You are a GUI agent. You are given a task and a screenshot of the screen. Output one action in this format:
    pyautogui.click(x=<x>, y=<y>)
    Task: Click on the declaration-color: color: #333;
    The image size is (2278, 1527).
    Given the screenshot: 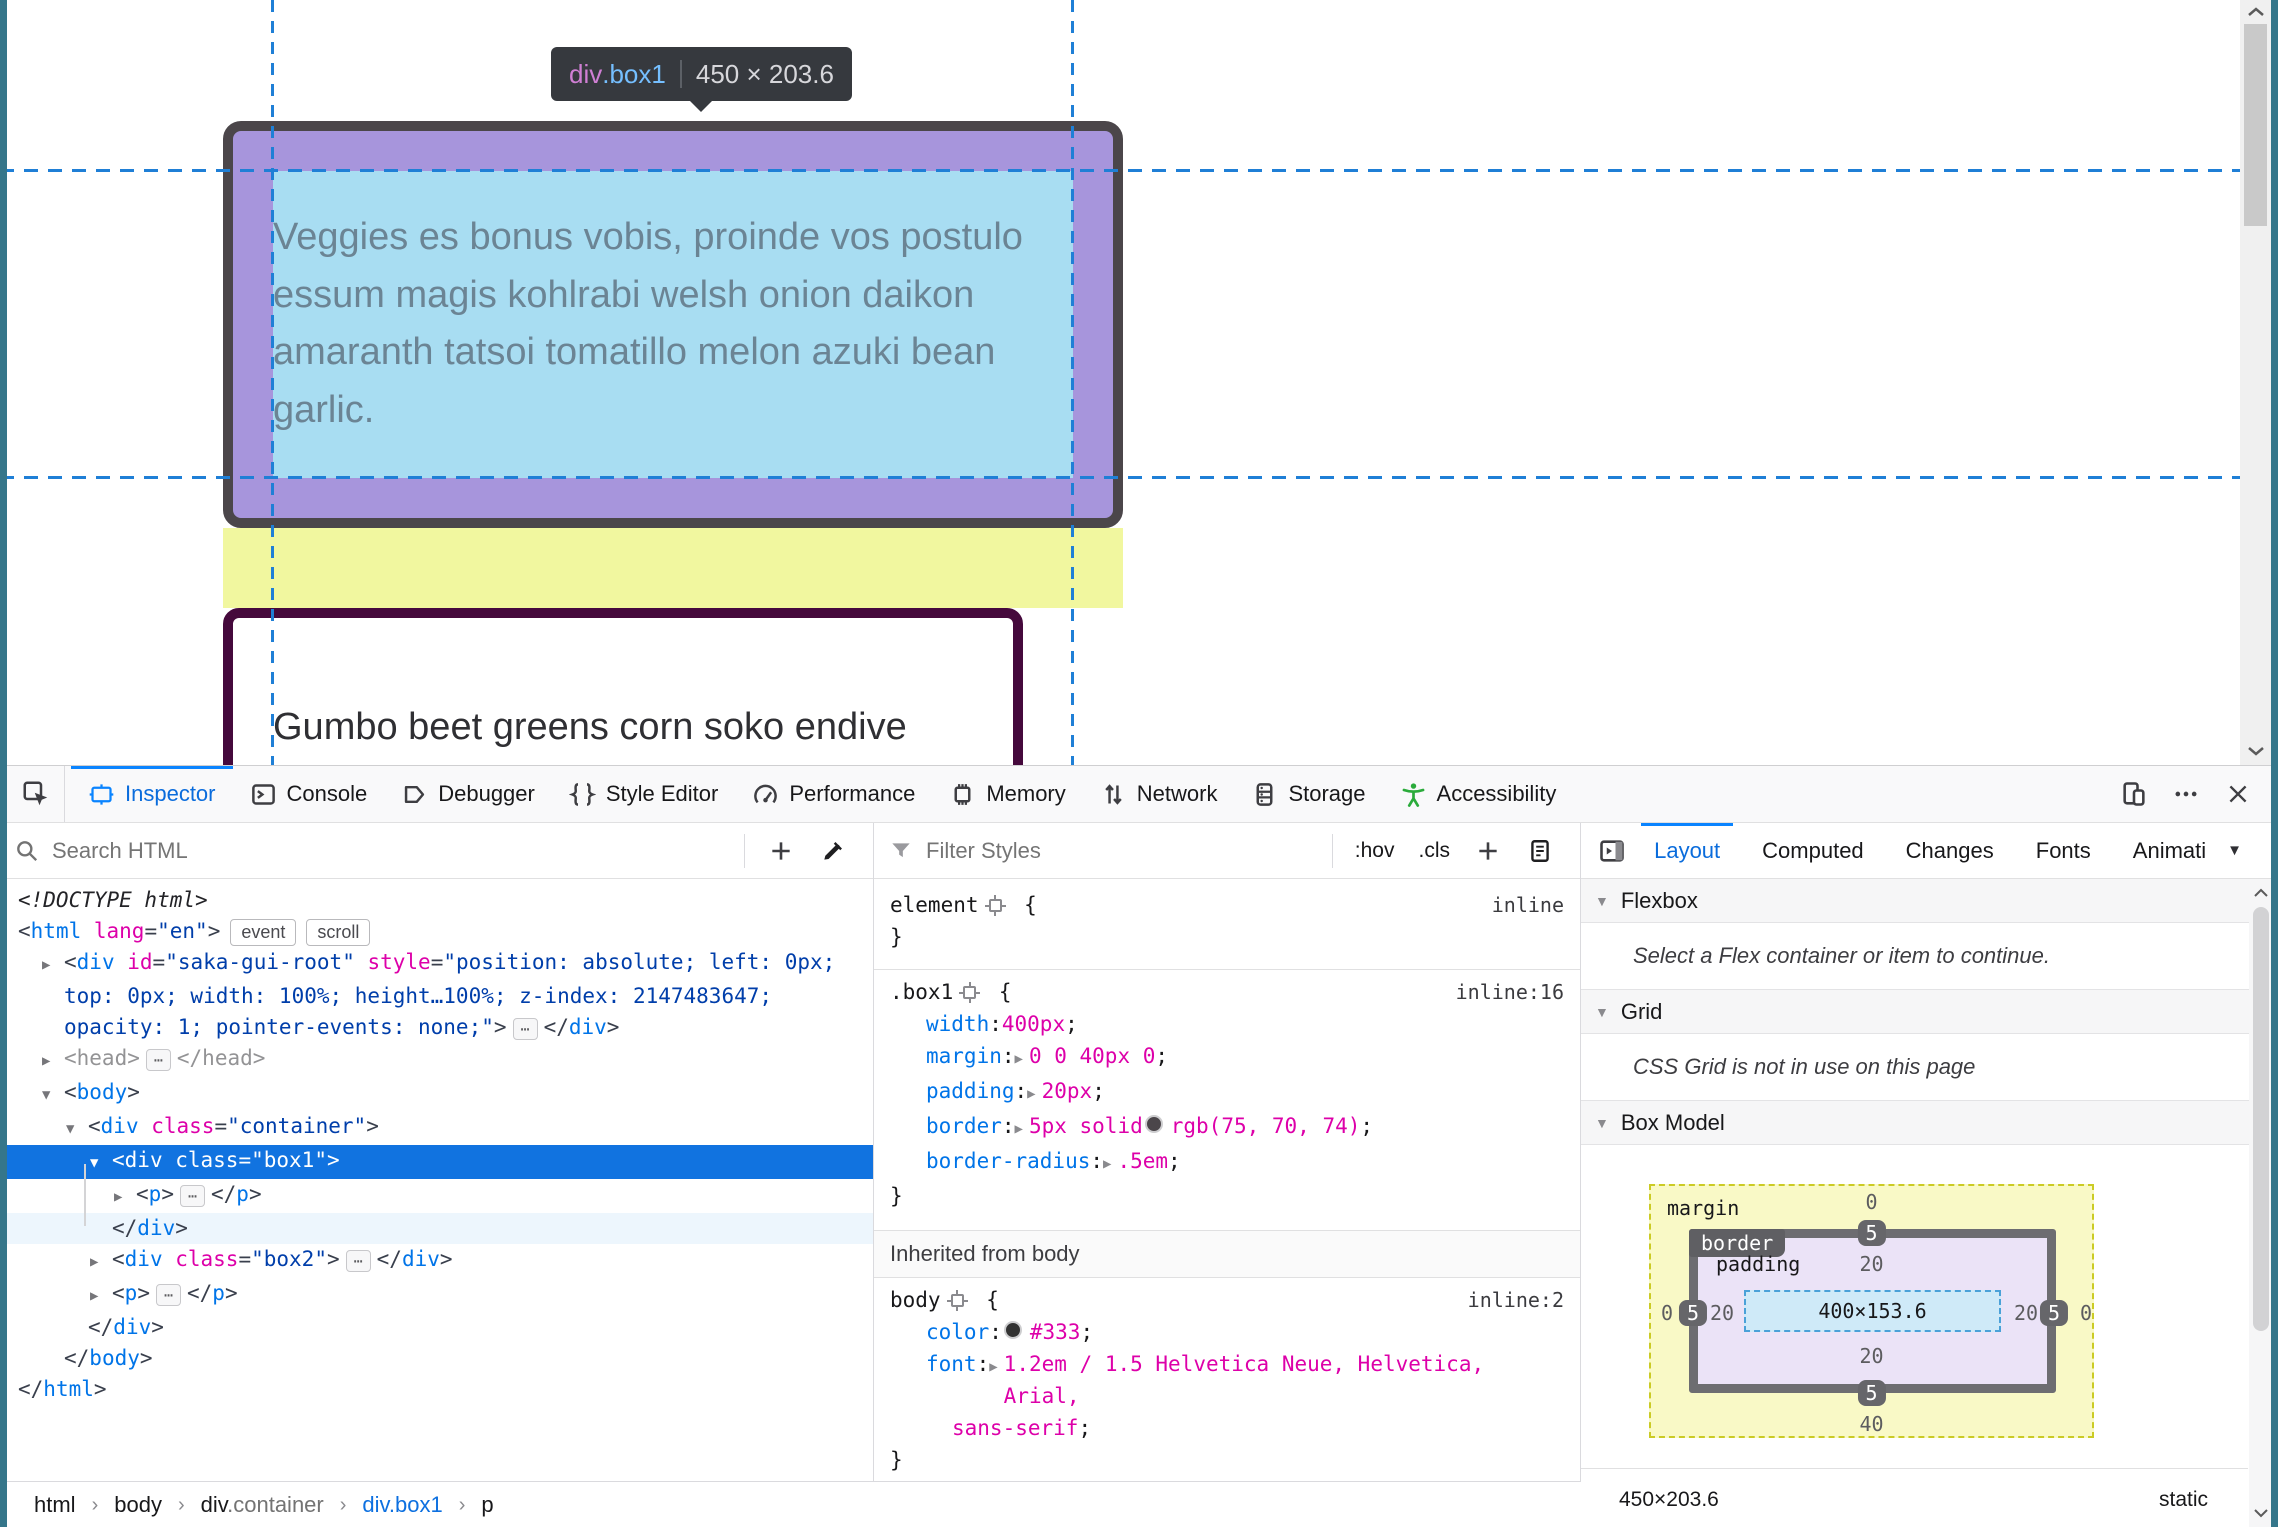 What is the action you would take?
    pyautogui.click(x=1227, y=1332)
    